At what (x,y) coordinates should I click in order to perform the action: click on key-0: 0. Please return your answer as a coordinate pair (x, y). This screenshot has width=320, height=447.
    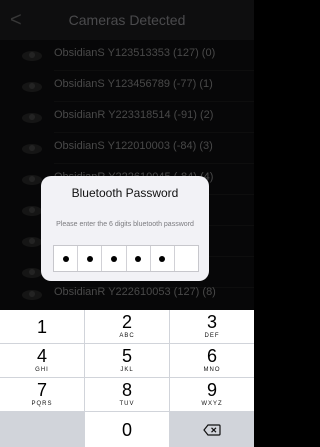
    Looking at the image, I should click on (127, 429).